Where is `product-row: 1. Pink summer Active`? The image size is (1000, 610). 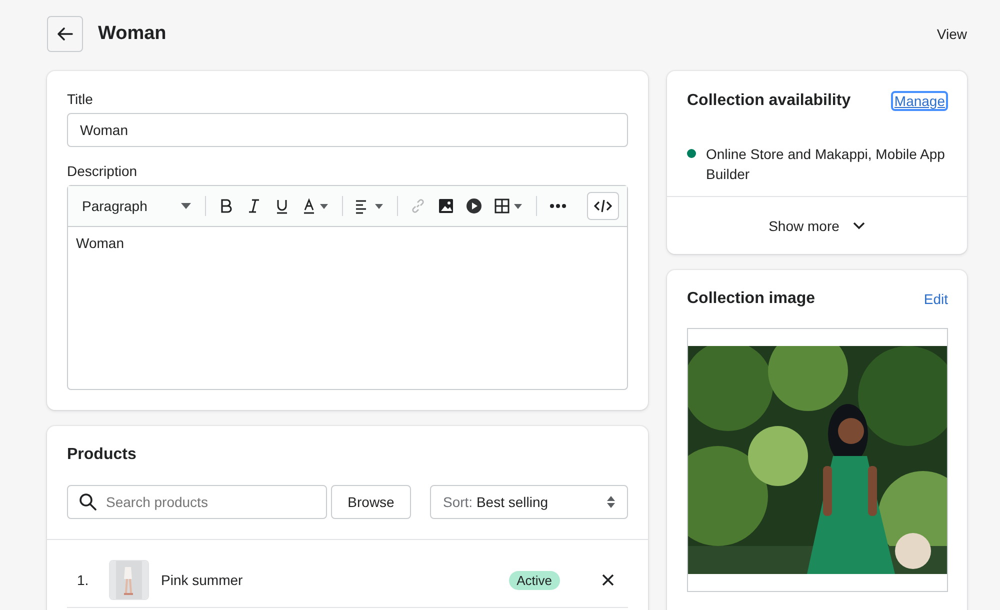
product-row: 1. Pink summer Active is located at coordinates (347, 584).